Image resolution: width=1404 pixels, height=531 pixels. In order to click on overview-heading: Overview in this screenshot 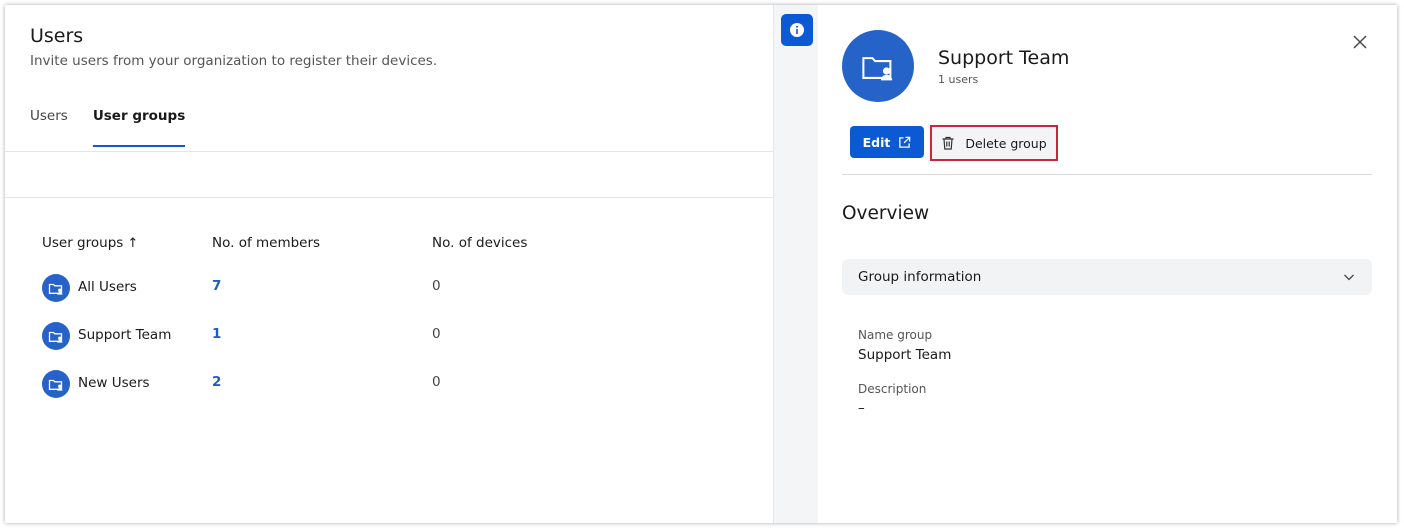, I will do `click(886, 213)`.